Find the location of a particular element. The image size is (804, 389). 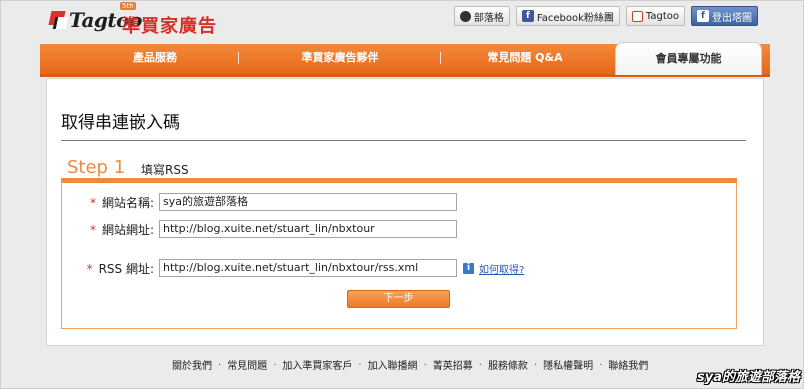

facebook-fans-button: f Facebook粉絲團 is located at coordinates (567, 16).